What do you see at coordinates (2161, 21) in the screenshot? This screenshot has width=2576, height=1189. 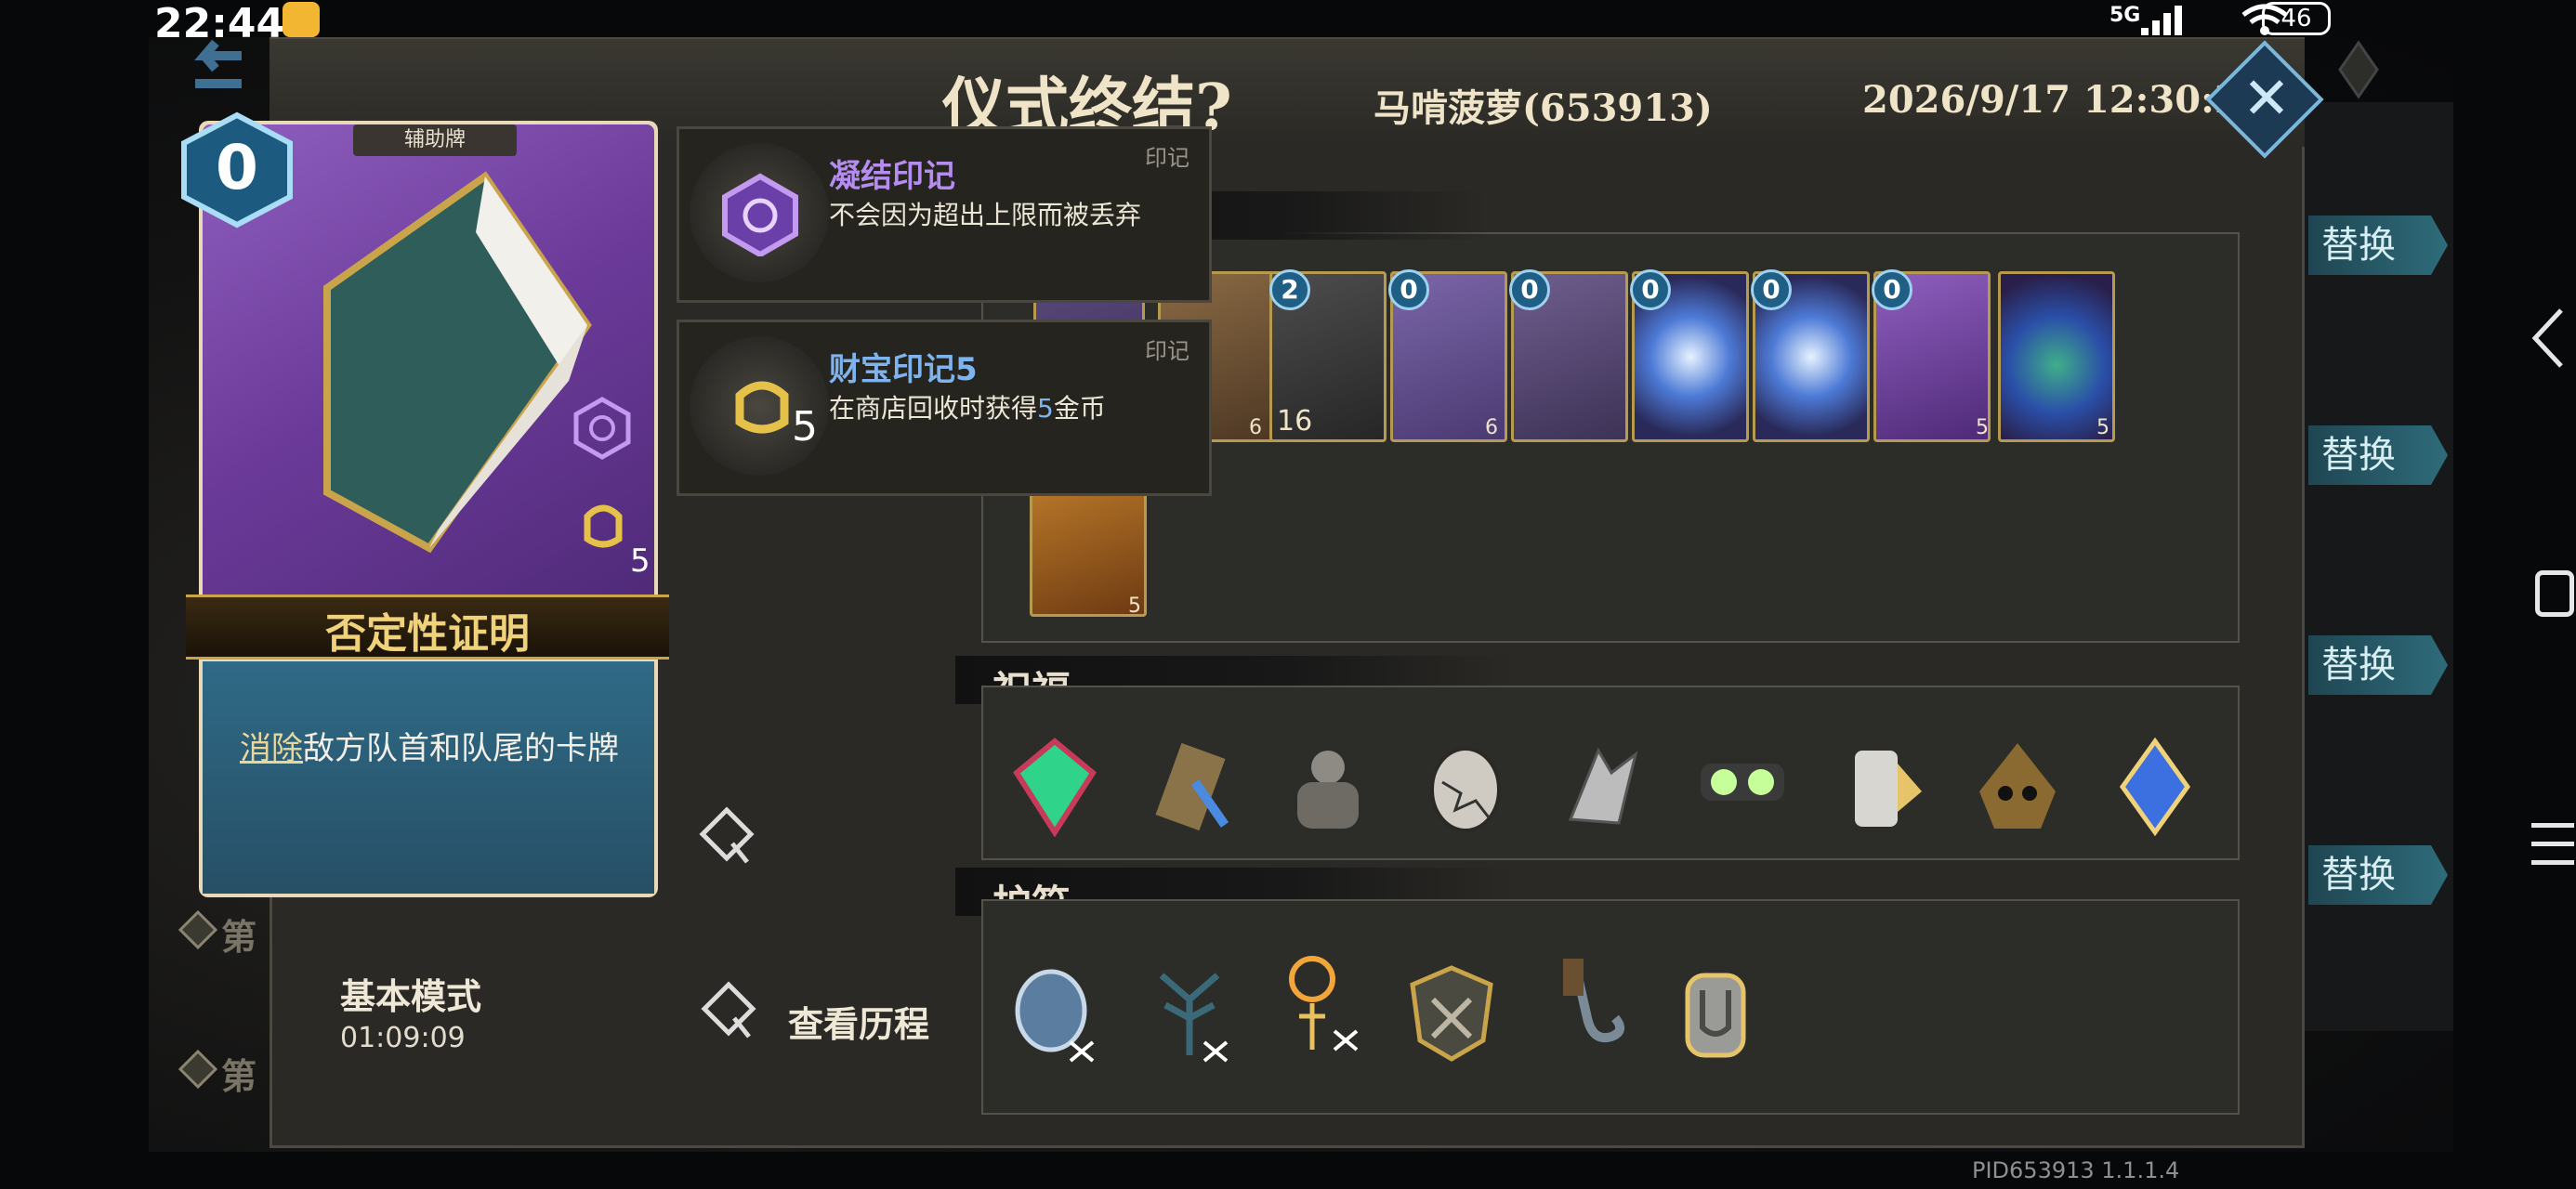 I see `signal-icon` at bounding box center [2161, 21].